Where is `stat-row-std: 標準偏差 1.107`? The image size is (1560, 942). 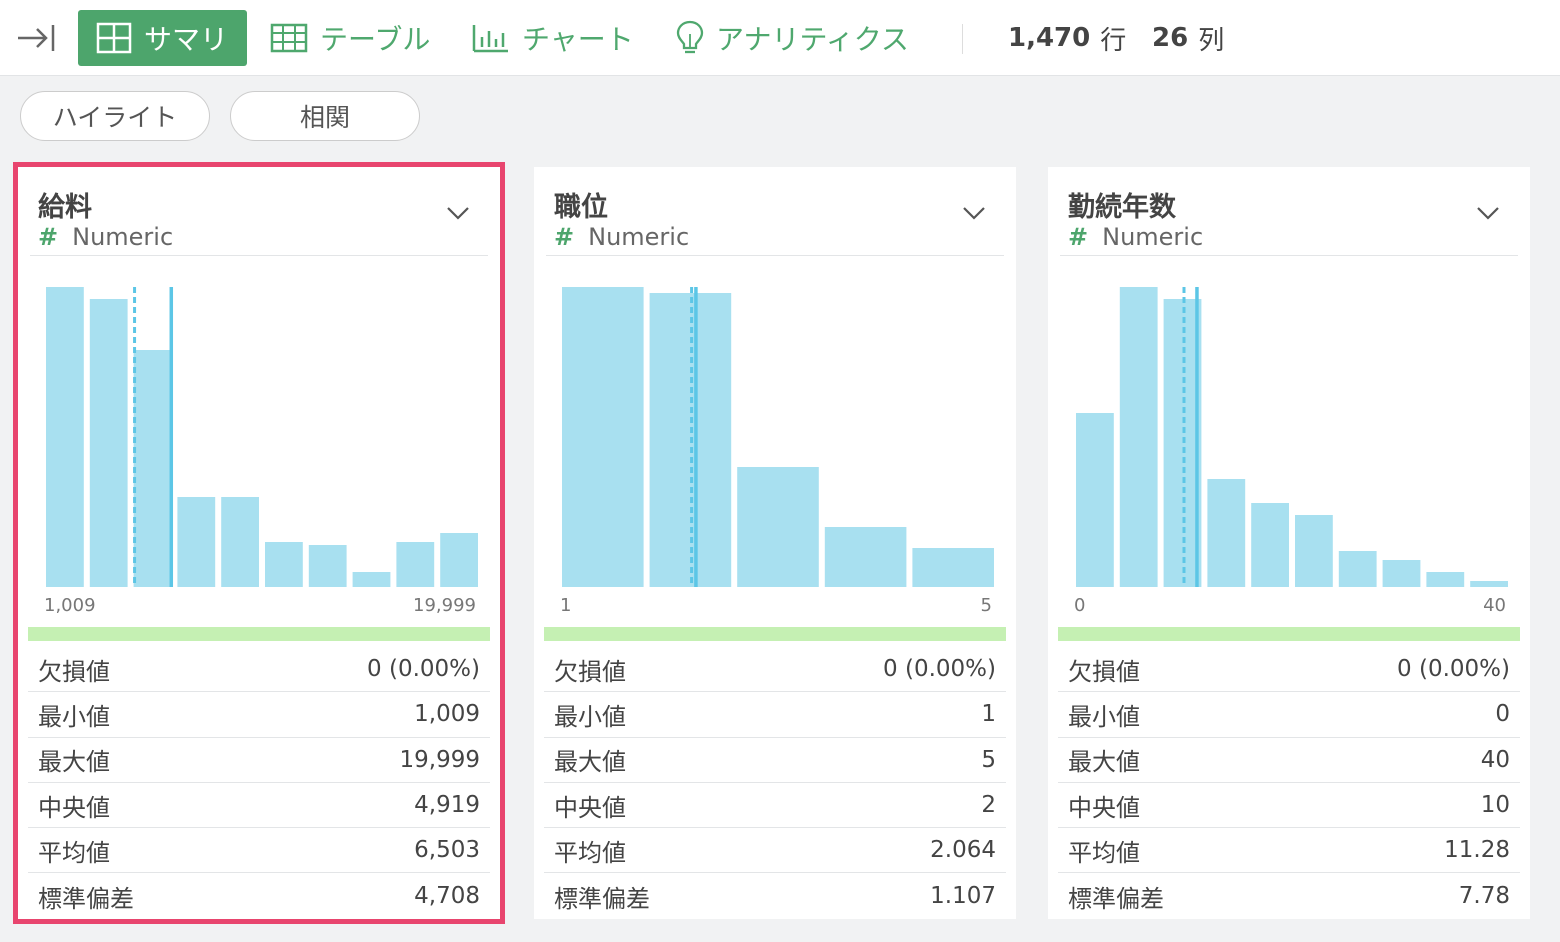
stat-row-std: 標準偏差 1.107 is located at coordinates (775, 895).